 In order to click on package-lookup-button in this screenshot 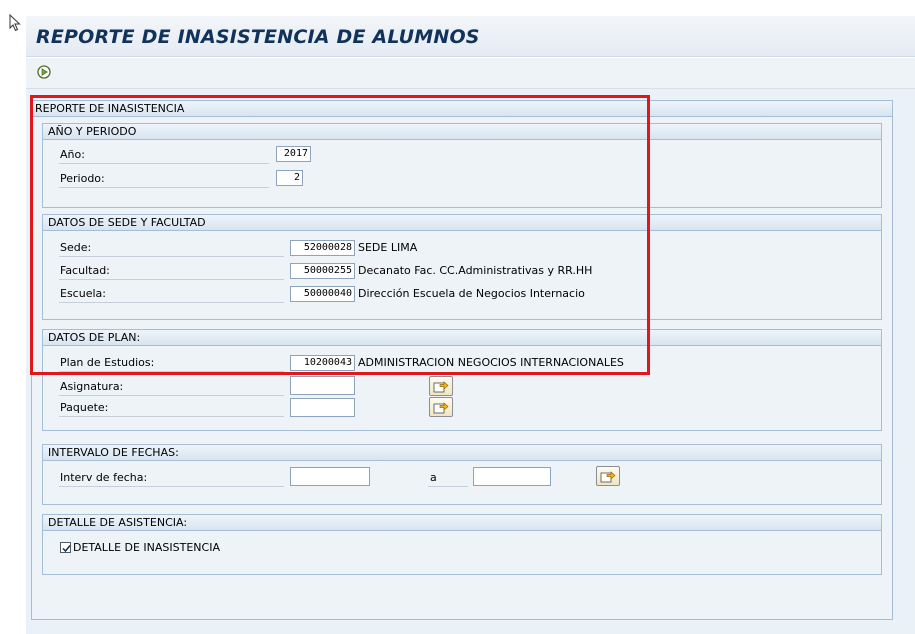, I will do `click(441, 407)`.